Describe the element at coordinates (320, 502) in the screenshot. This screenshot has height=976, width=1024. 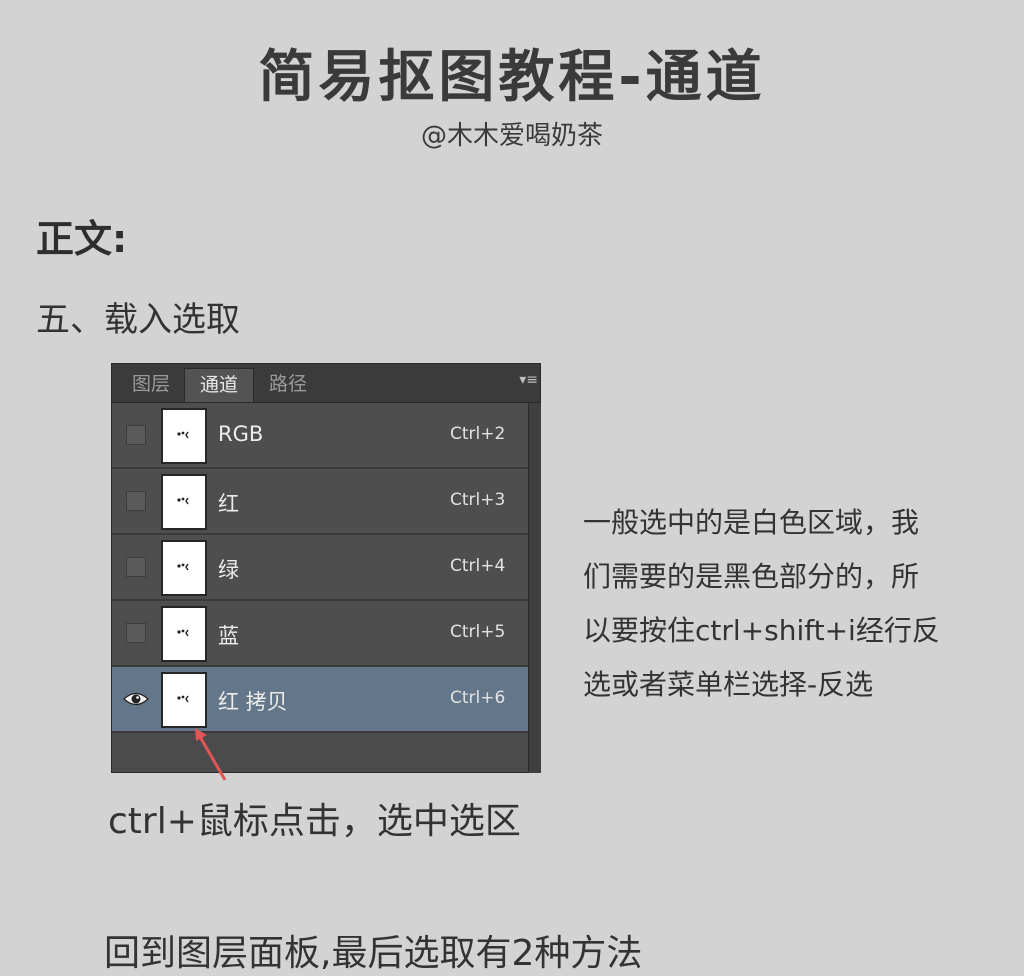
I see `channel-row-red: 红 Ctrl+3` at that location.